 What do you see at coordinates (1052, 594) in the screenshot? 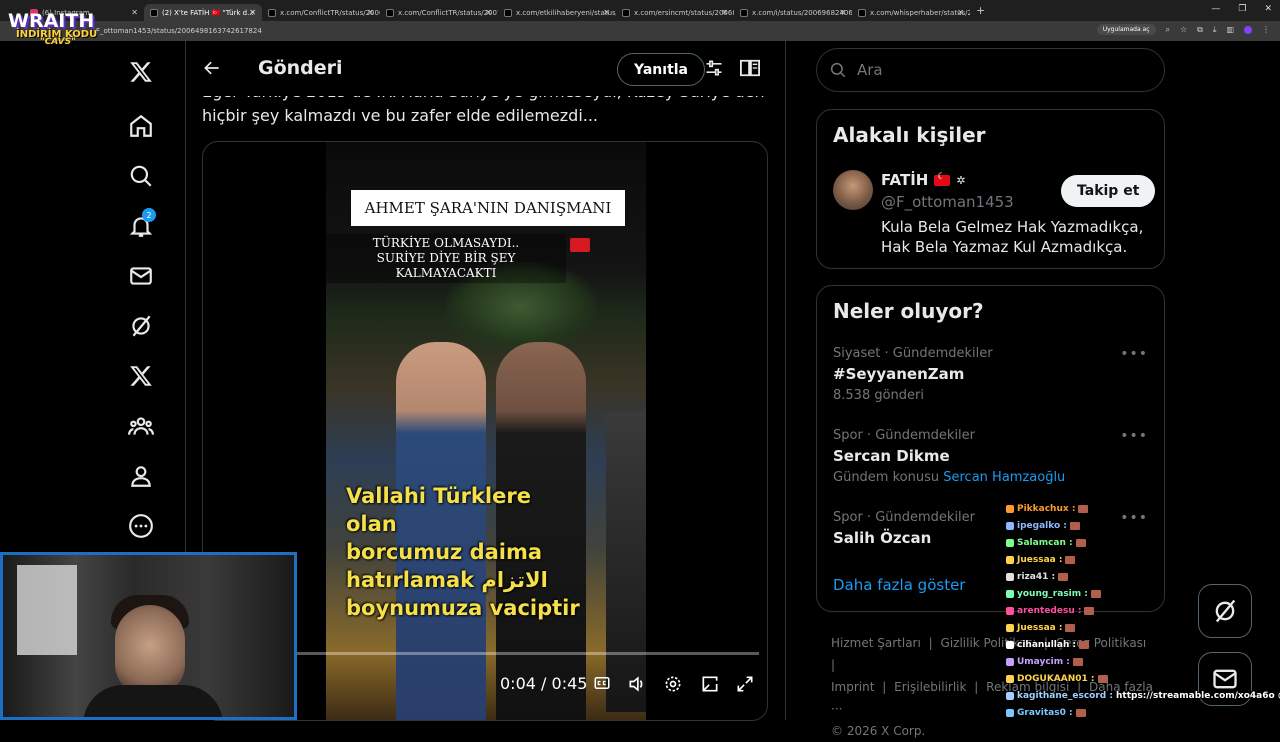
I see `chat-username: young_rasim :` at bounding box center [1052, 594].